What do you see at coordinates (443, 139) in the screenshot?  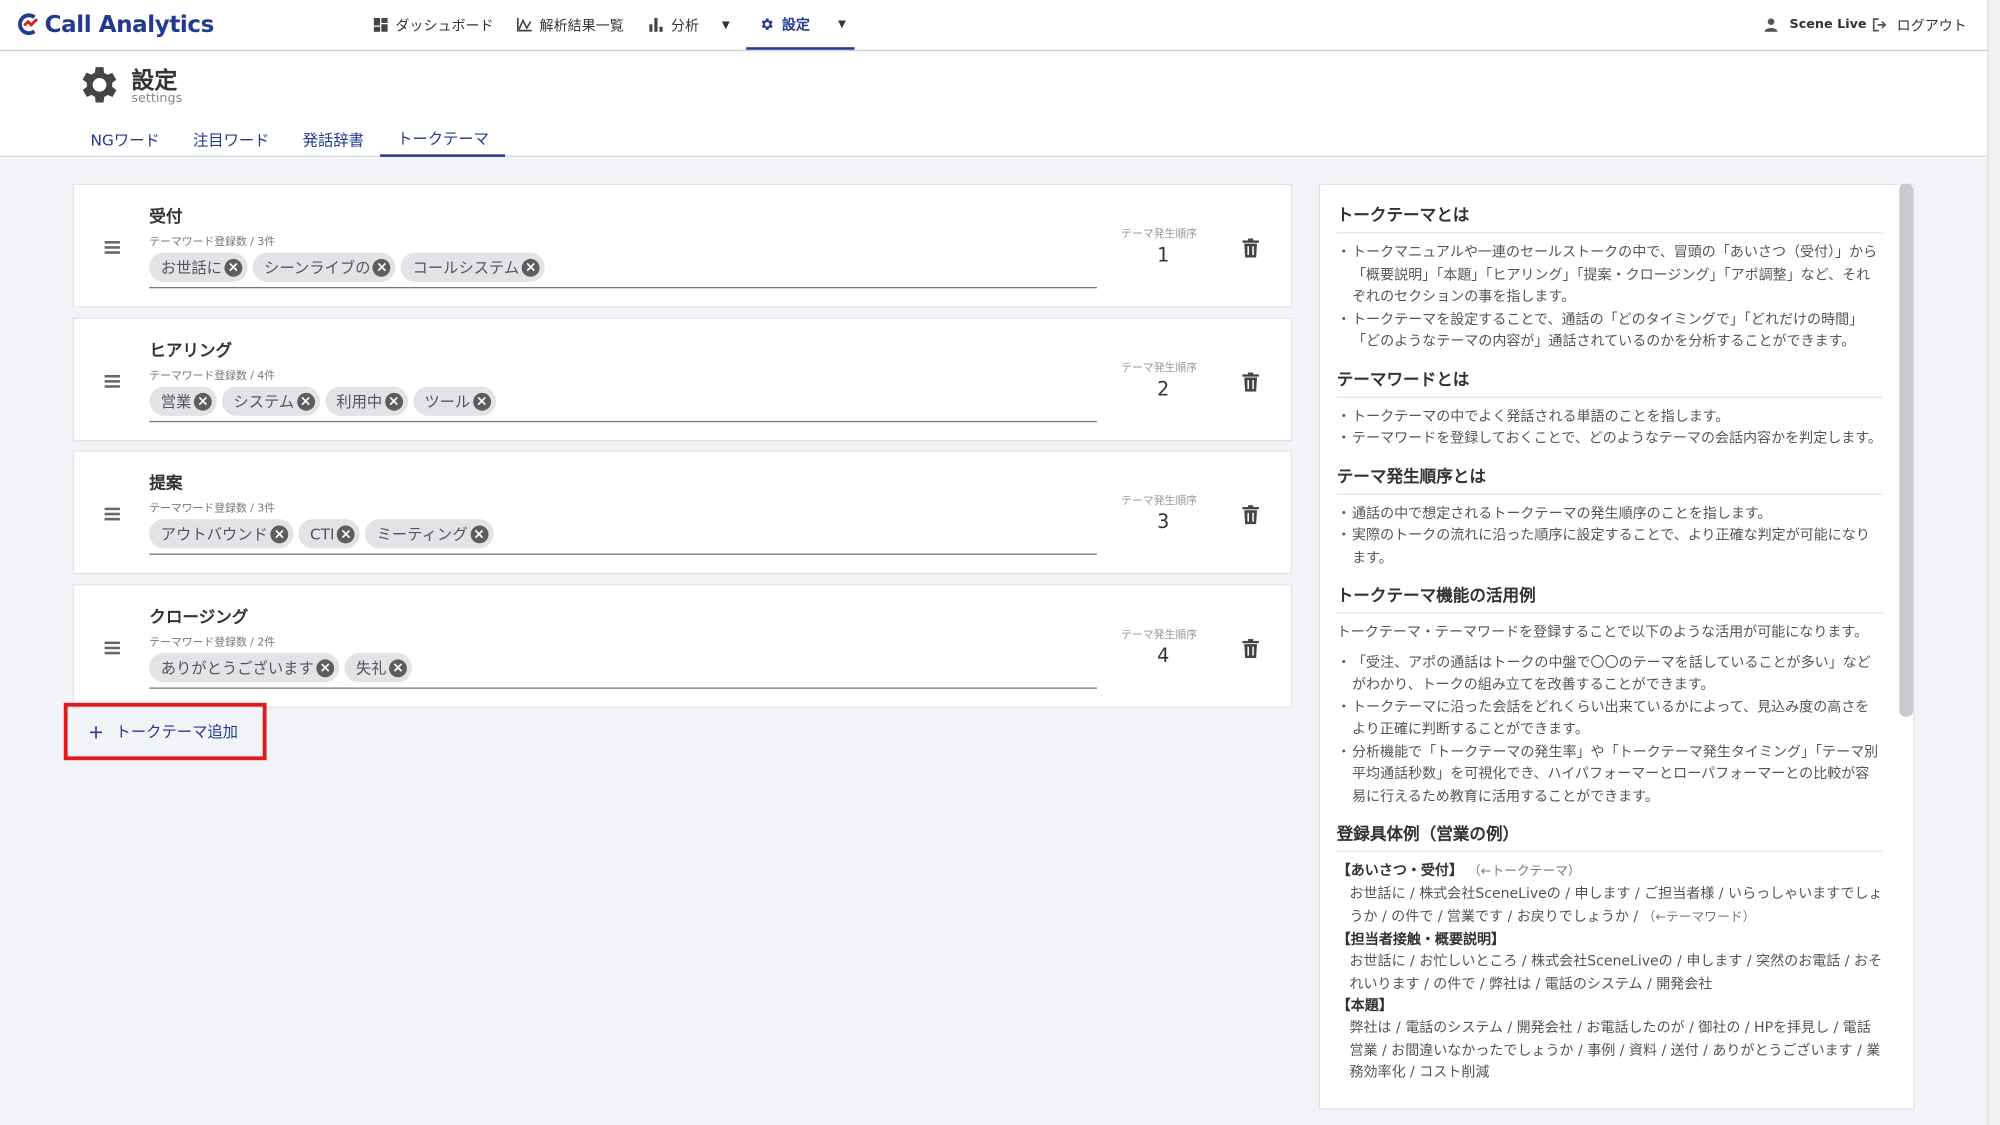 I see `tab-talk-theme: トークテーマ` at bounding box center [443, 139].